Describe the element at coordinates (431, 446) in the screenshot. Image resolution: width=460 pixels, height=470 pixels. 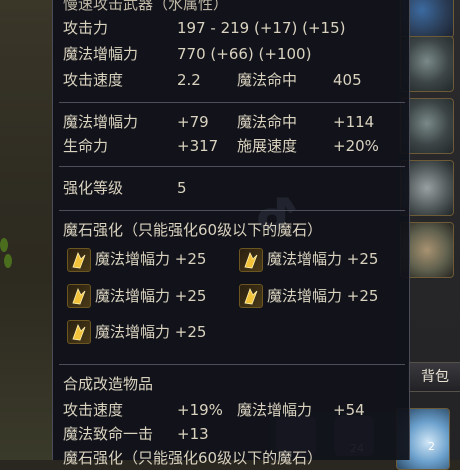
I see `bag-item-count: 2` at that location.